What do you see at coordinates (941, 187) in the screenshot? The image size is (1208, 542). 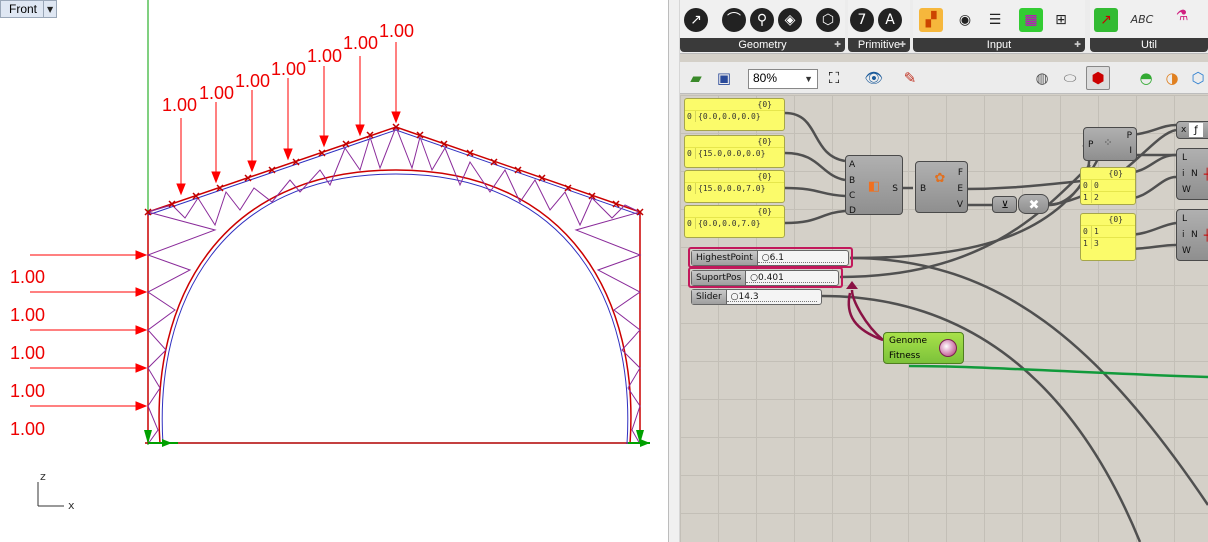 I see `deconstruct-brep-component: B ✿ F E V` at bounding box center [941, 187].